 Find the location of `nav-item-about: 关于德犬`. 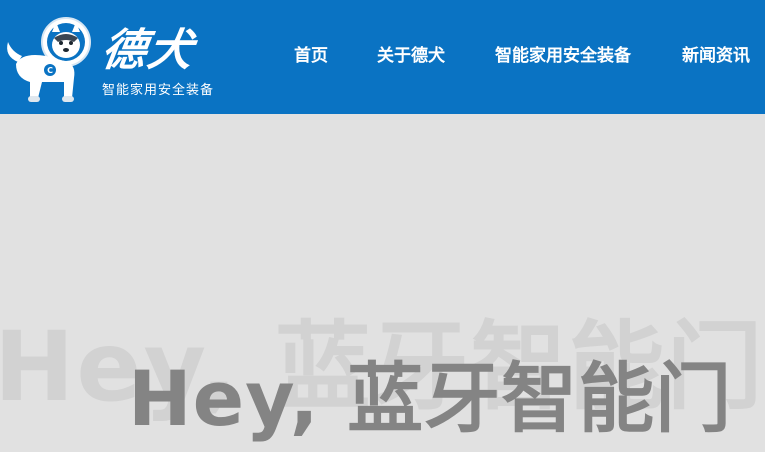

nav-item-about: 关于德犬 is located at coordinates (411, 56).